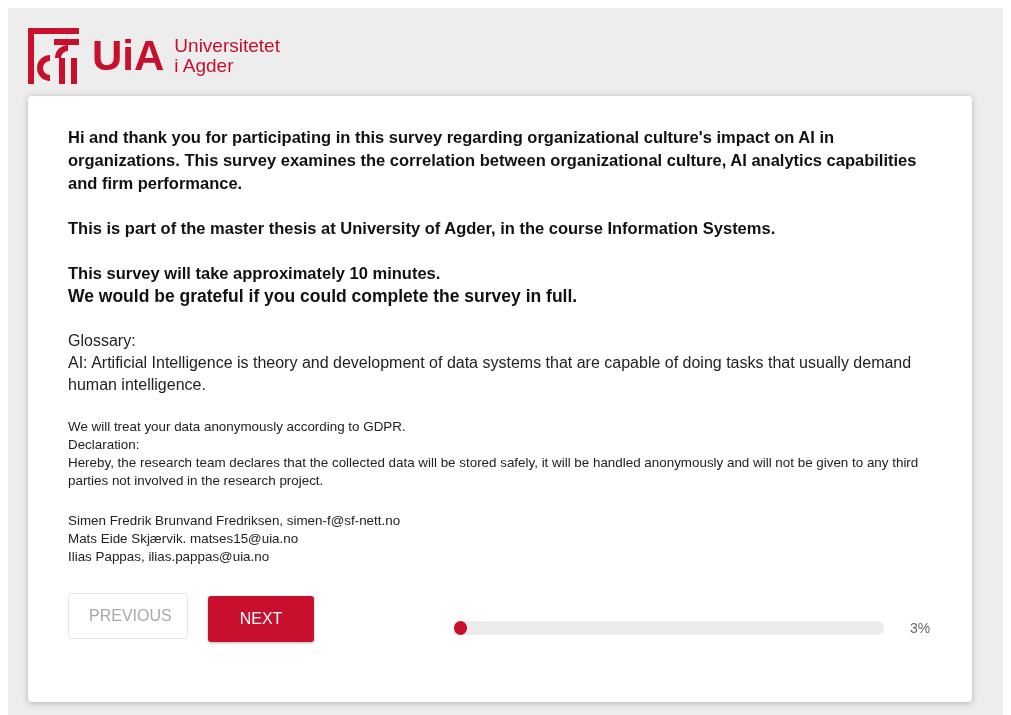 This screenshot has width=1011, height=715. Describe the element at coordinates (494, 472) in the screenshot. I see `info-text: Hereby, the research team declares that the collected data will be stored safely, it will be handled anonymously and will not be given to any third parties not involved in the research project.` at that location.